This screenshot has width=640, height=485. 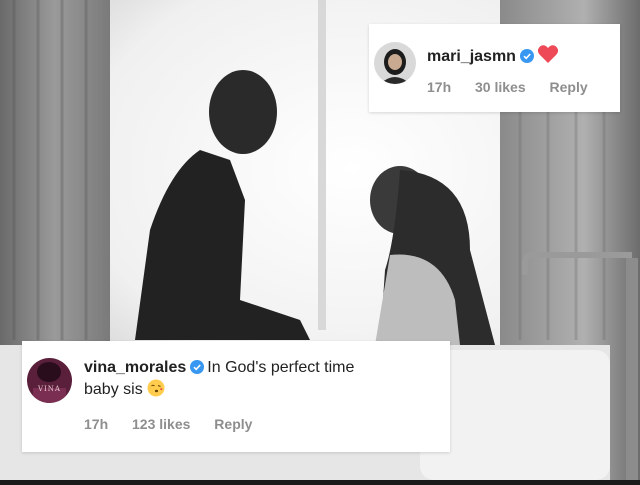 What do you see at coordinates (281, 367) in the screenshot?
I see `comment-text-line1: In God's perfect time` at bounding box center [281, 367].